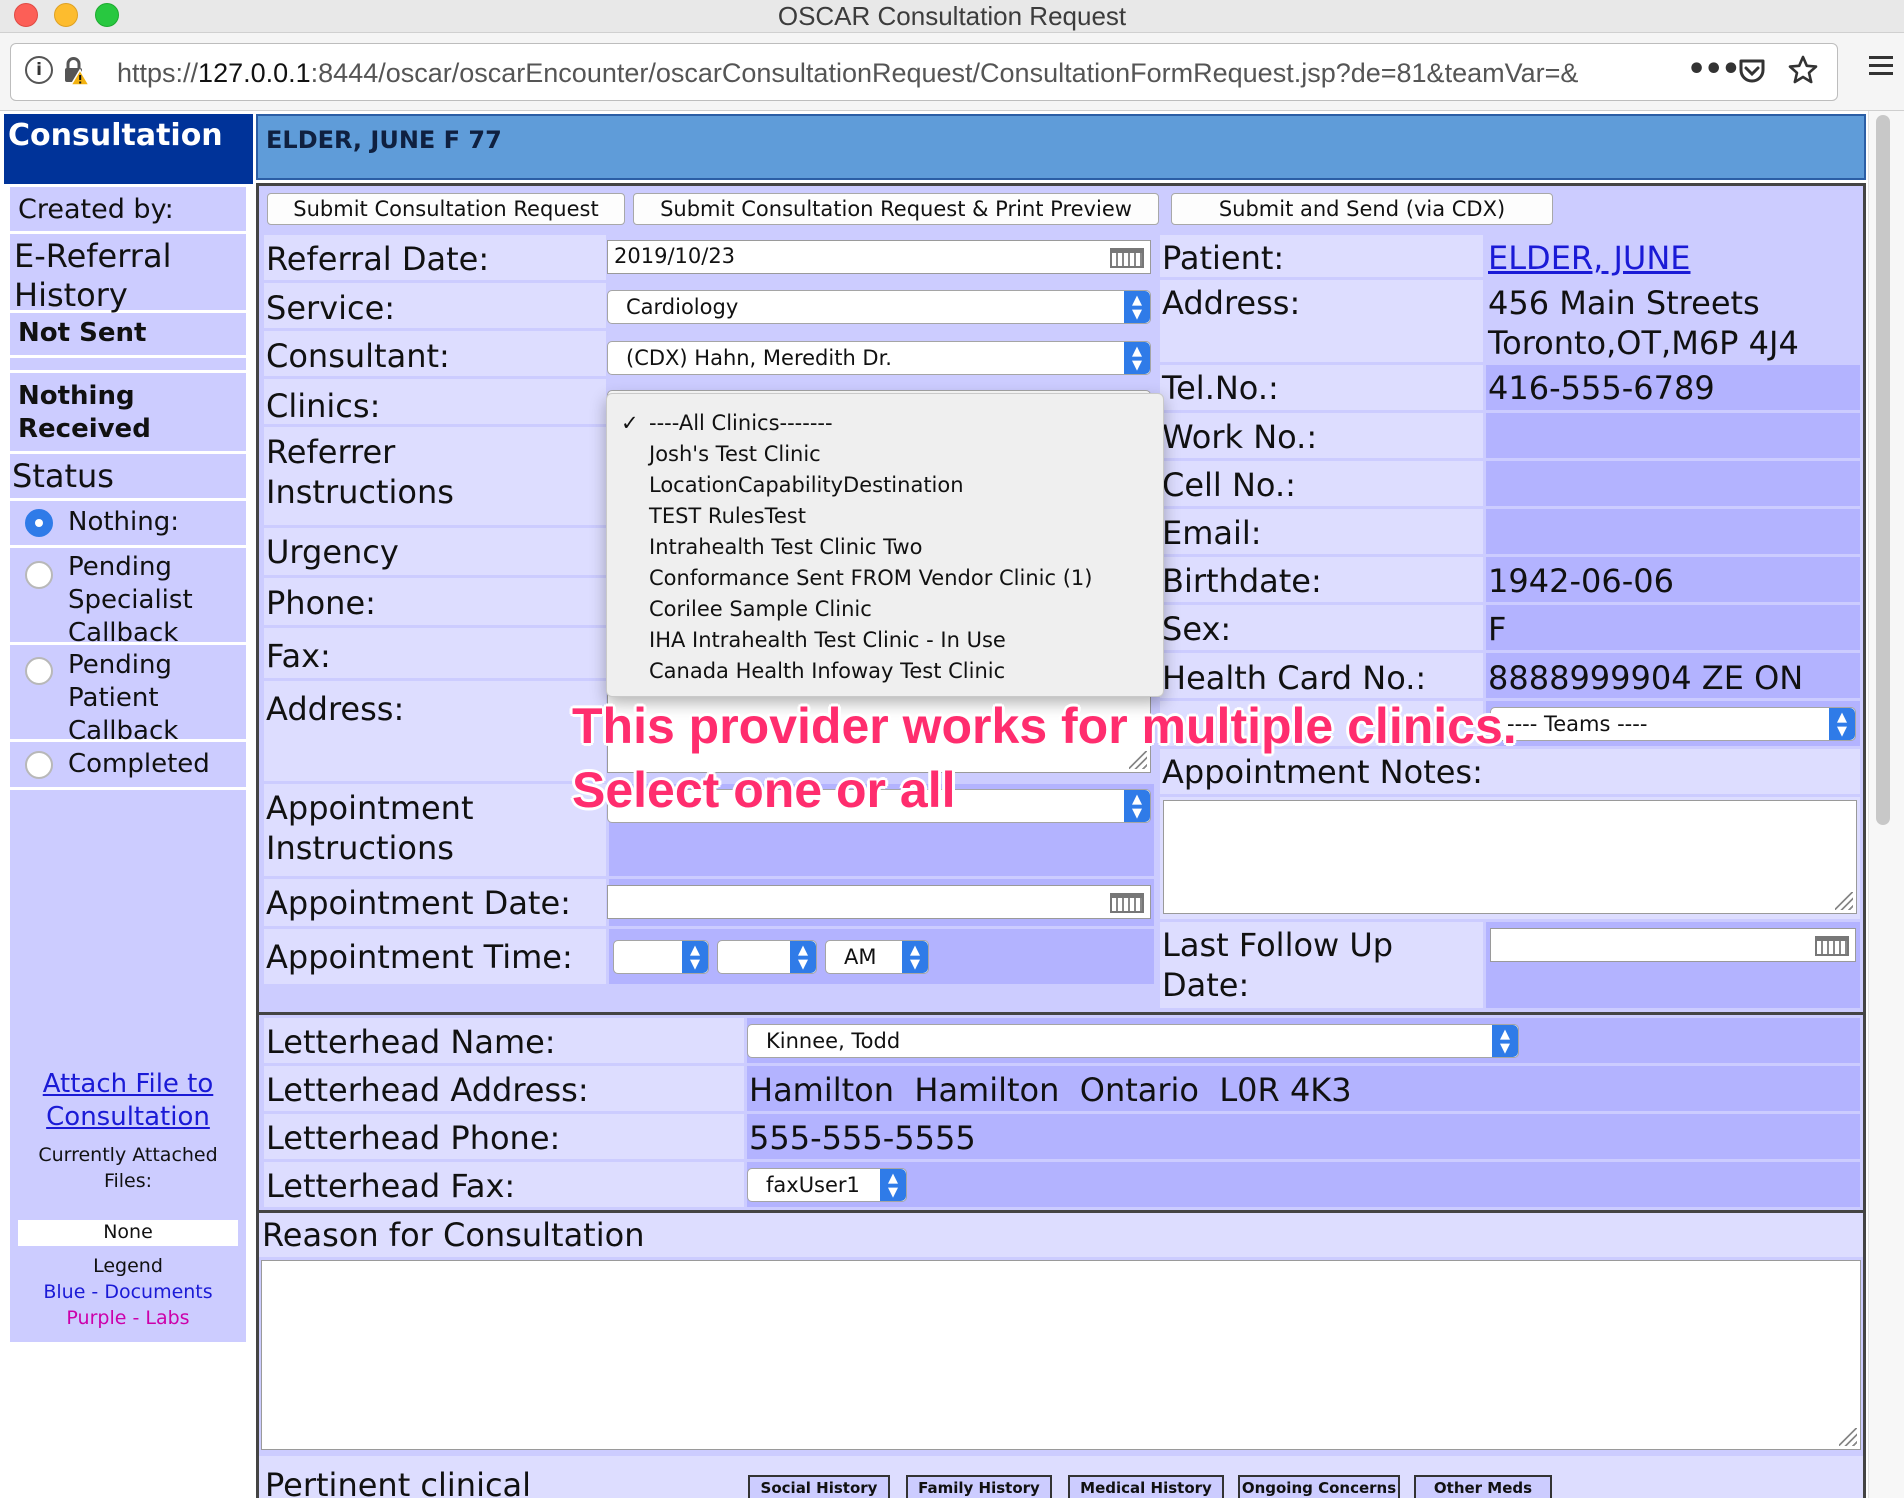 This screenshot has height=1498, width=1904. I want to click on appt-notes-textarea, so click(1510, 857).